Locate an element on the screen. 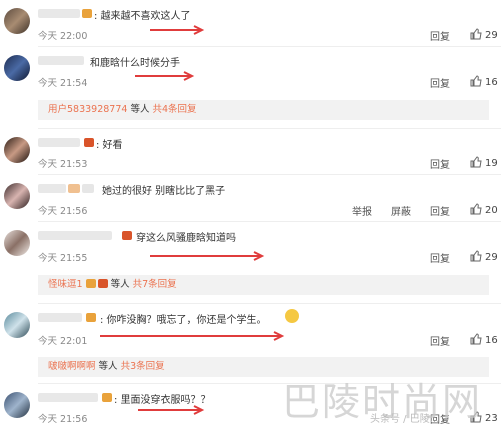 The width and height of the screenshot is (501, 426). comment-item: 和鹿晗什么时候分手 今天 21:54 回复 16 is located at coordinates (250, 71).